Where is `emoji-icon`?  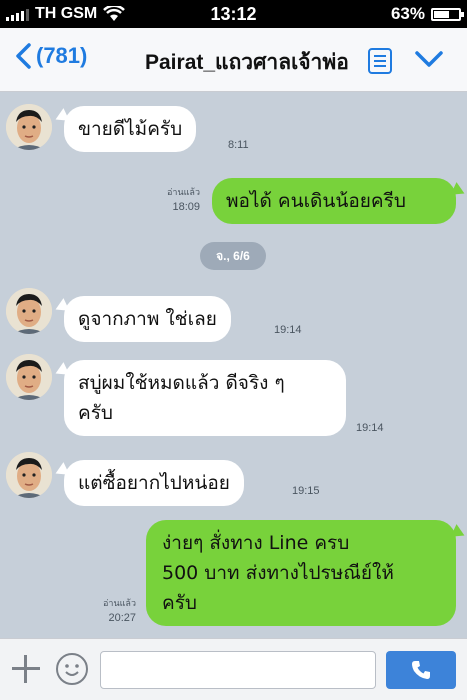 emoji-icon is located at coordinates (72, 669).